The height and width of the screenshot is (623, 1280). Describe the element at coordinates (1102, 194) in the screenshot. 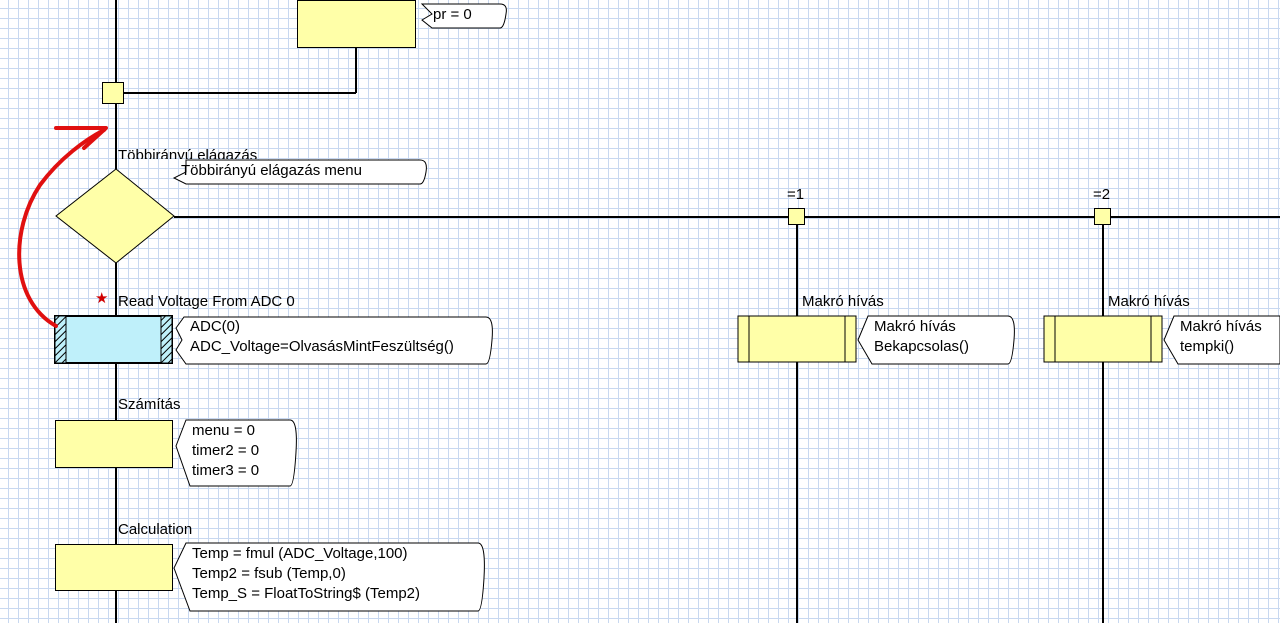

I see `case2-label: =2` at that location.